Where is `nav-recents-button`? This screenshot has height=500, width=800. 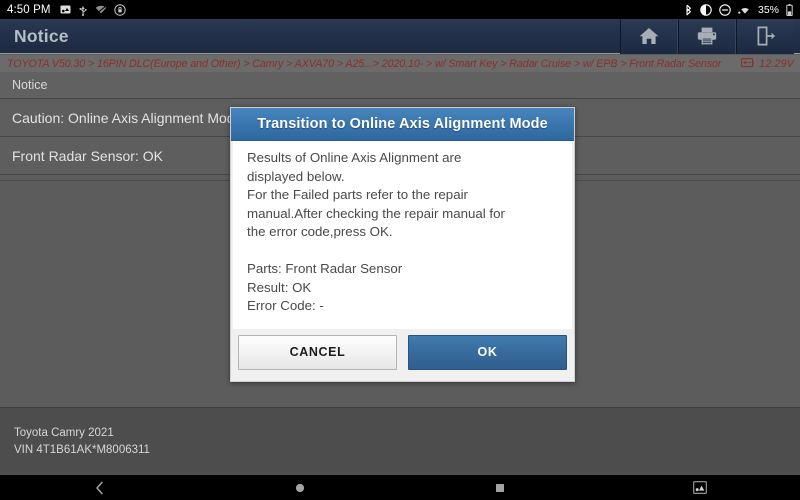 nav-recents-button is located at coordinates (500, 487).